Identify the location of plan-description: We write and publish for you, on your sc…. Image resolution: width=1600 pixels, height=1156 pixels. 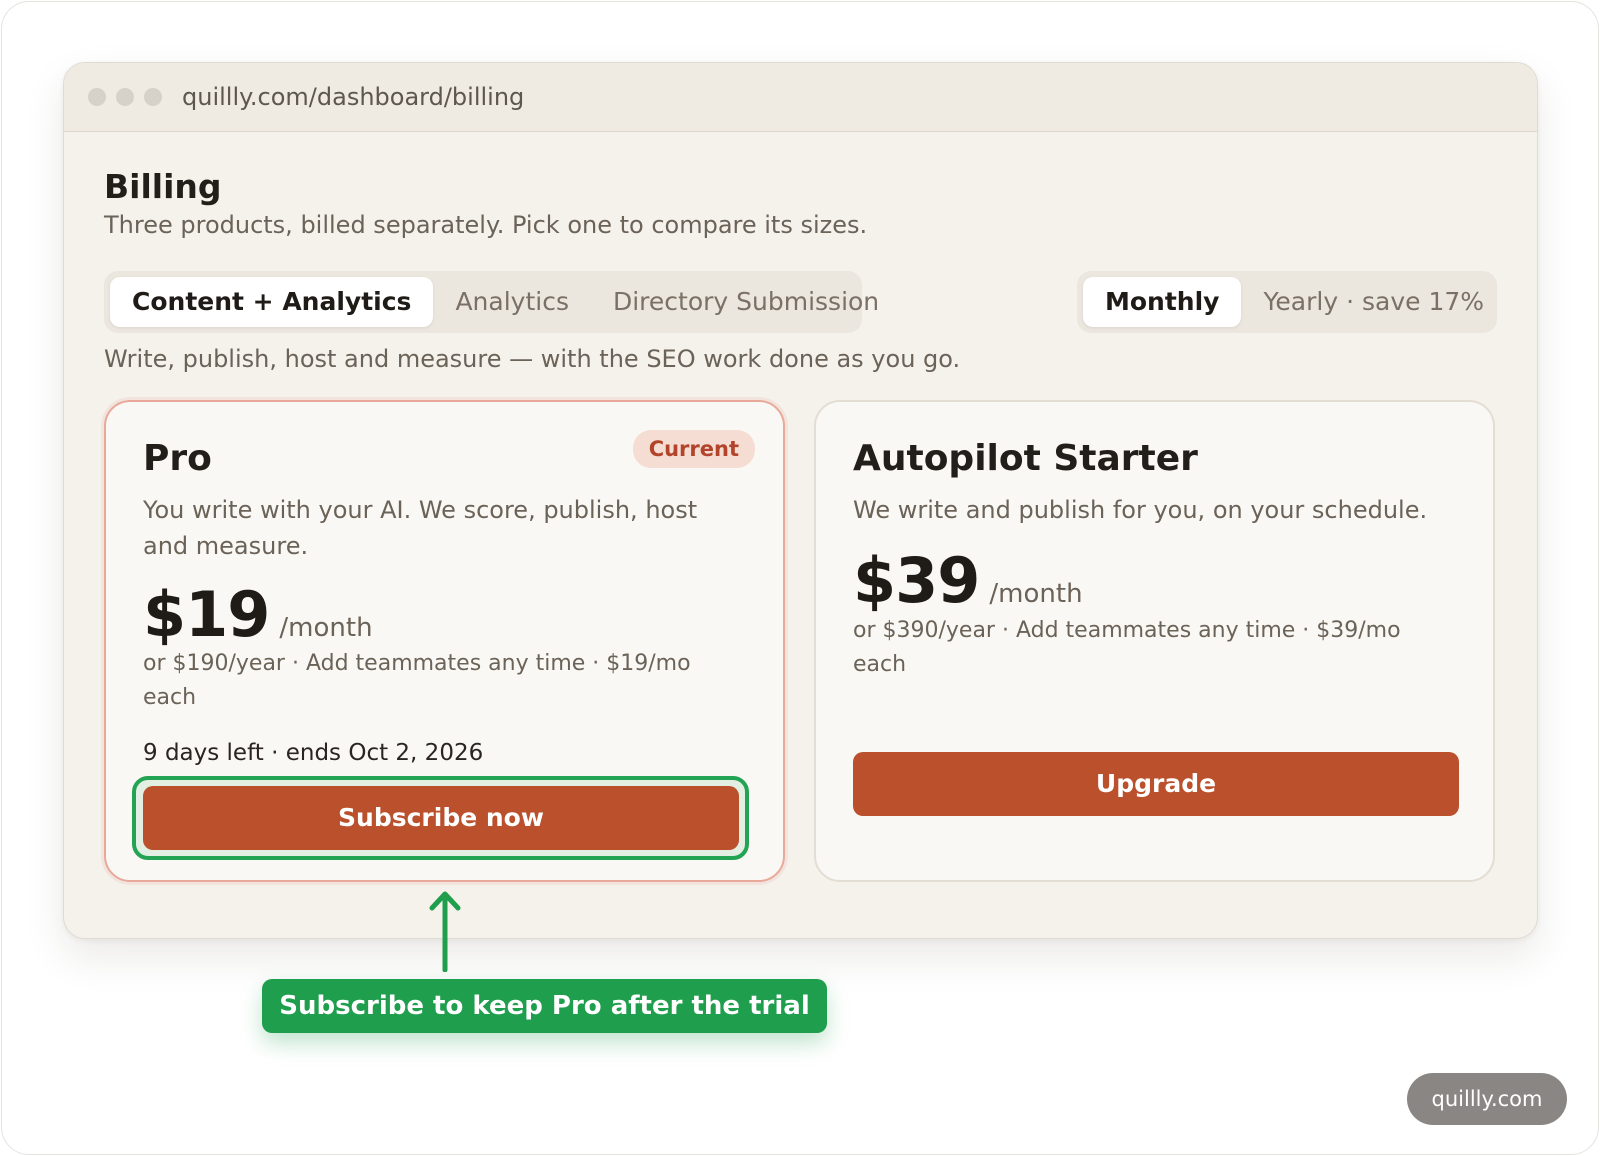
(1140, 510).